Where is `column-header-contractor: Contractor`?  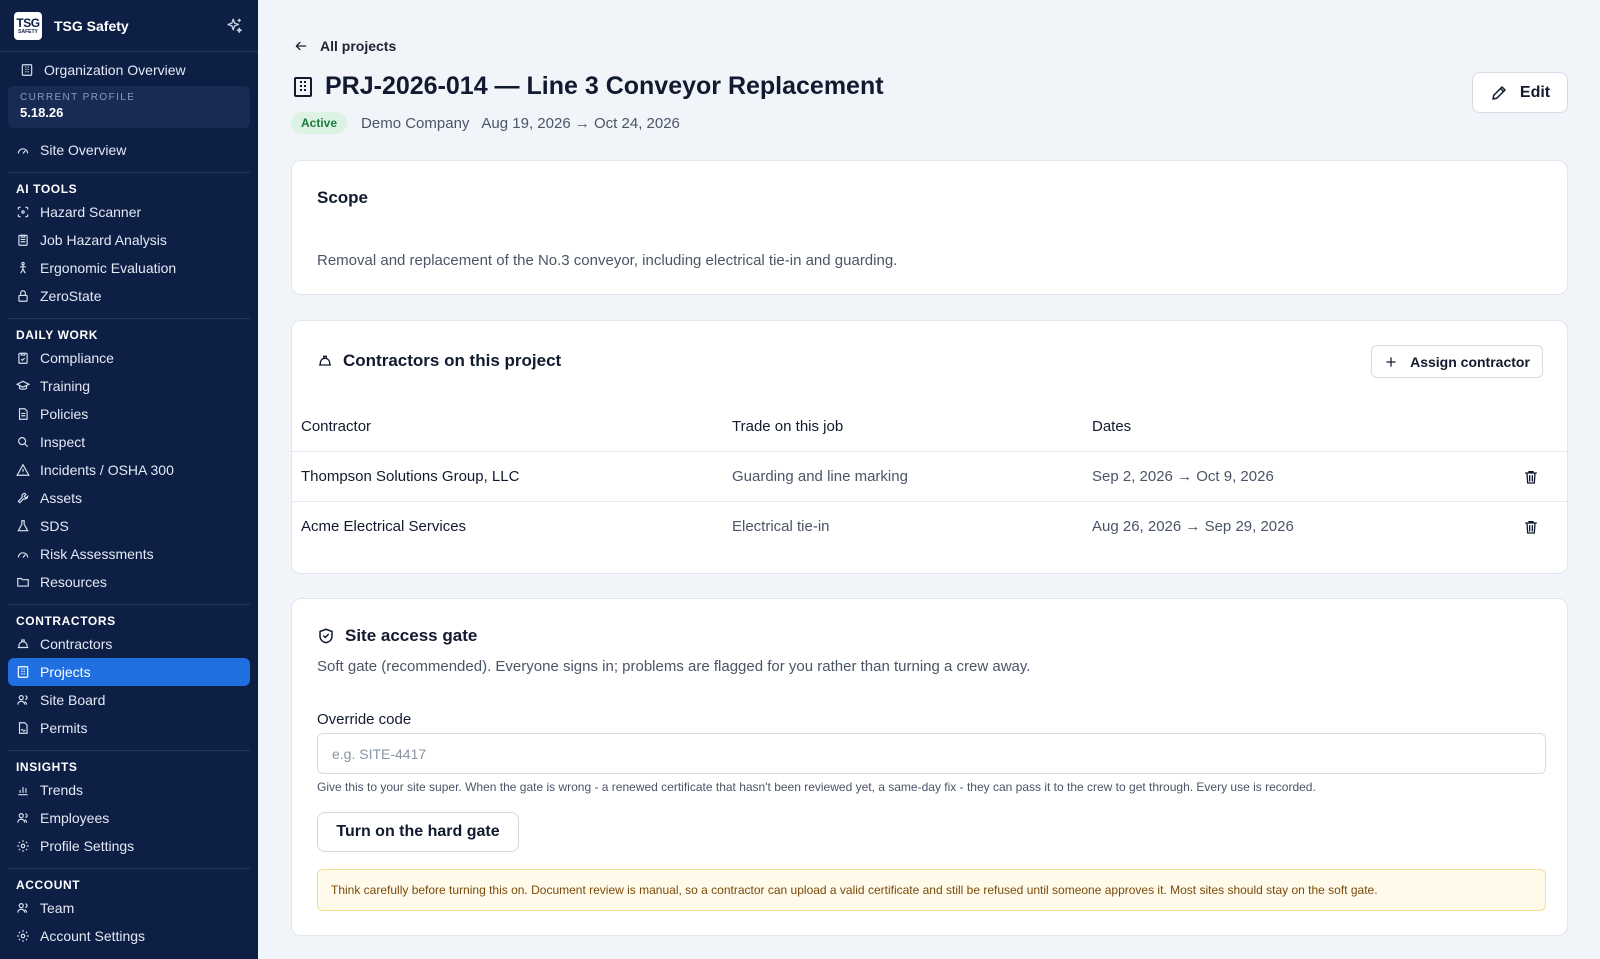 column-header-contractor: Contractor is located at coordinates (336, 426).